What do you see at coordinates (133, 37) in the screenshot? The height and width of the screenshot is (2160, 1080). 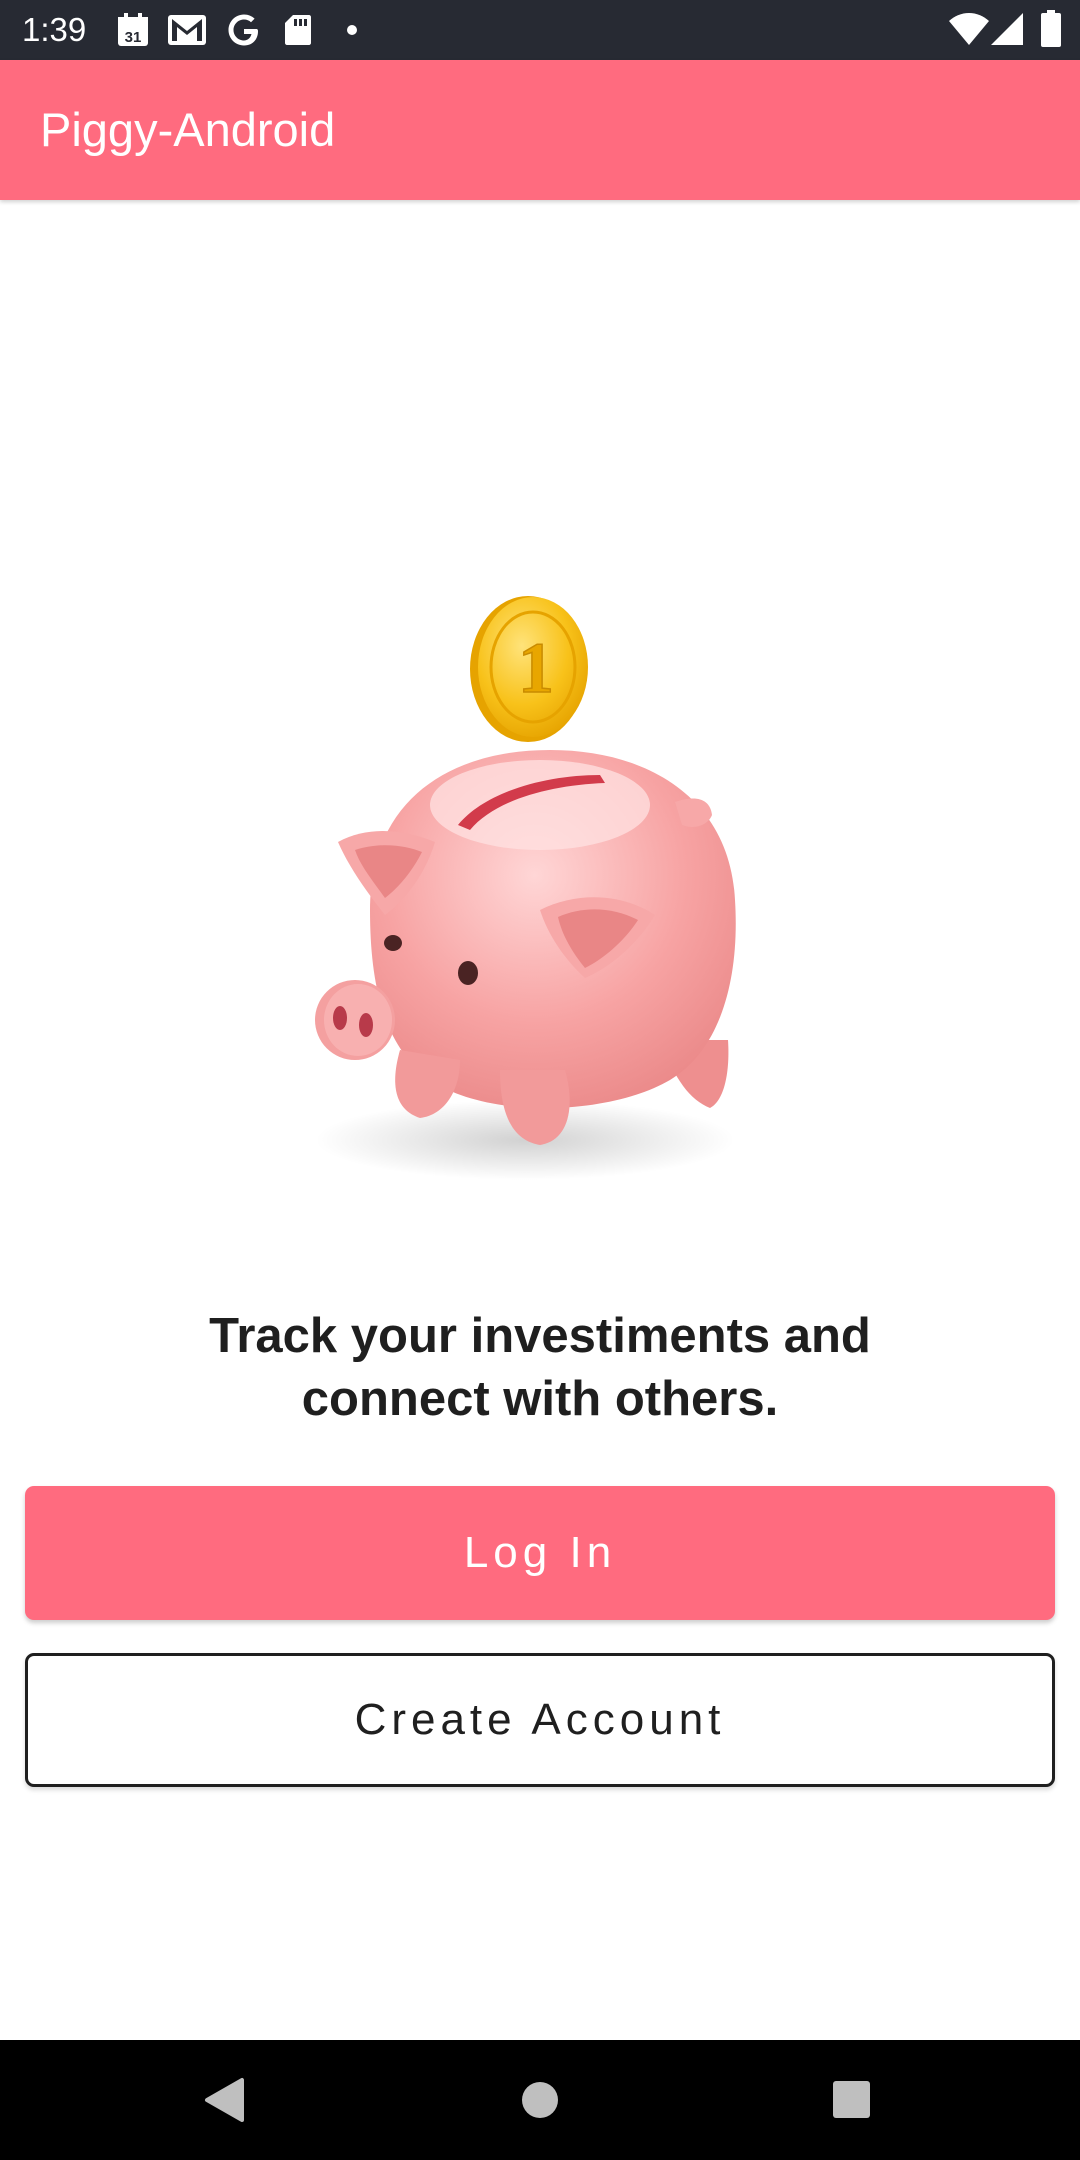 I see `svg-text: 31` at bounding box center [133, 37].